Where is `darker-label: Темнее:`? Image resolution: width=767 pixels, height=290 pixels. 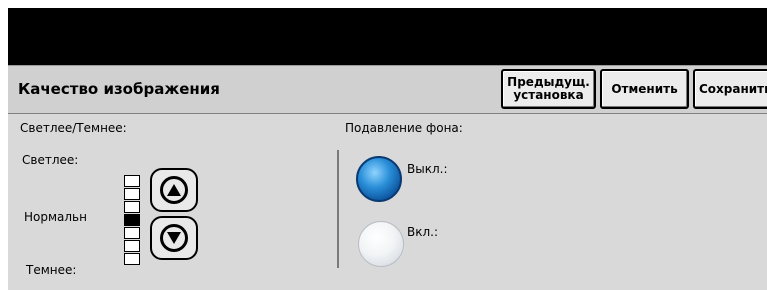
darker-label: Темнее: is located at coordinates (51, 270).